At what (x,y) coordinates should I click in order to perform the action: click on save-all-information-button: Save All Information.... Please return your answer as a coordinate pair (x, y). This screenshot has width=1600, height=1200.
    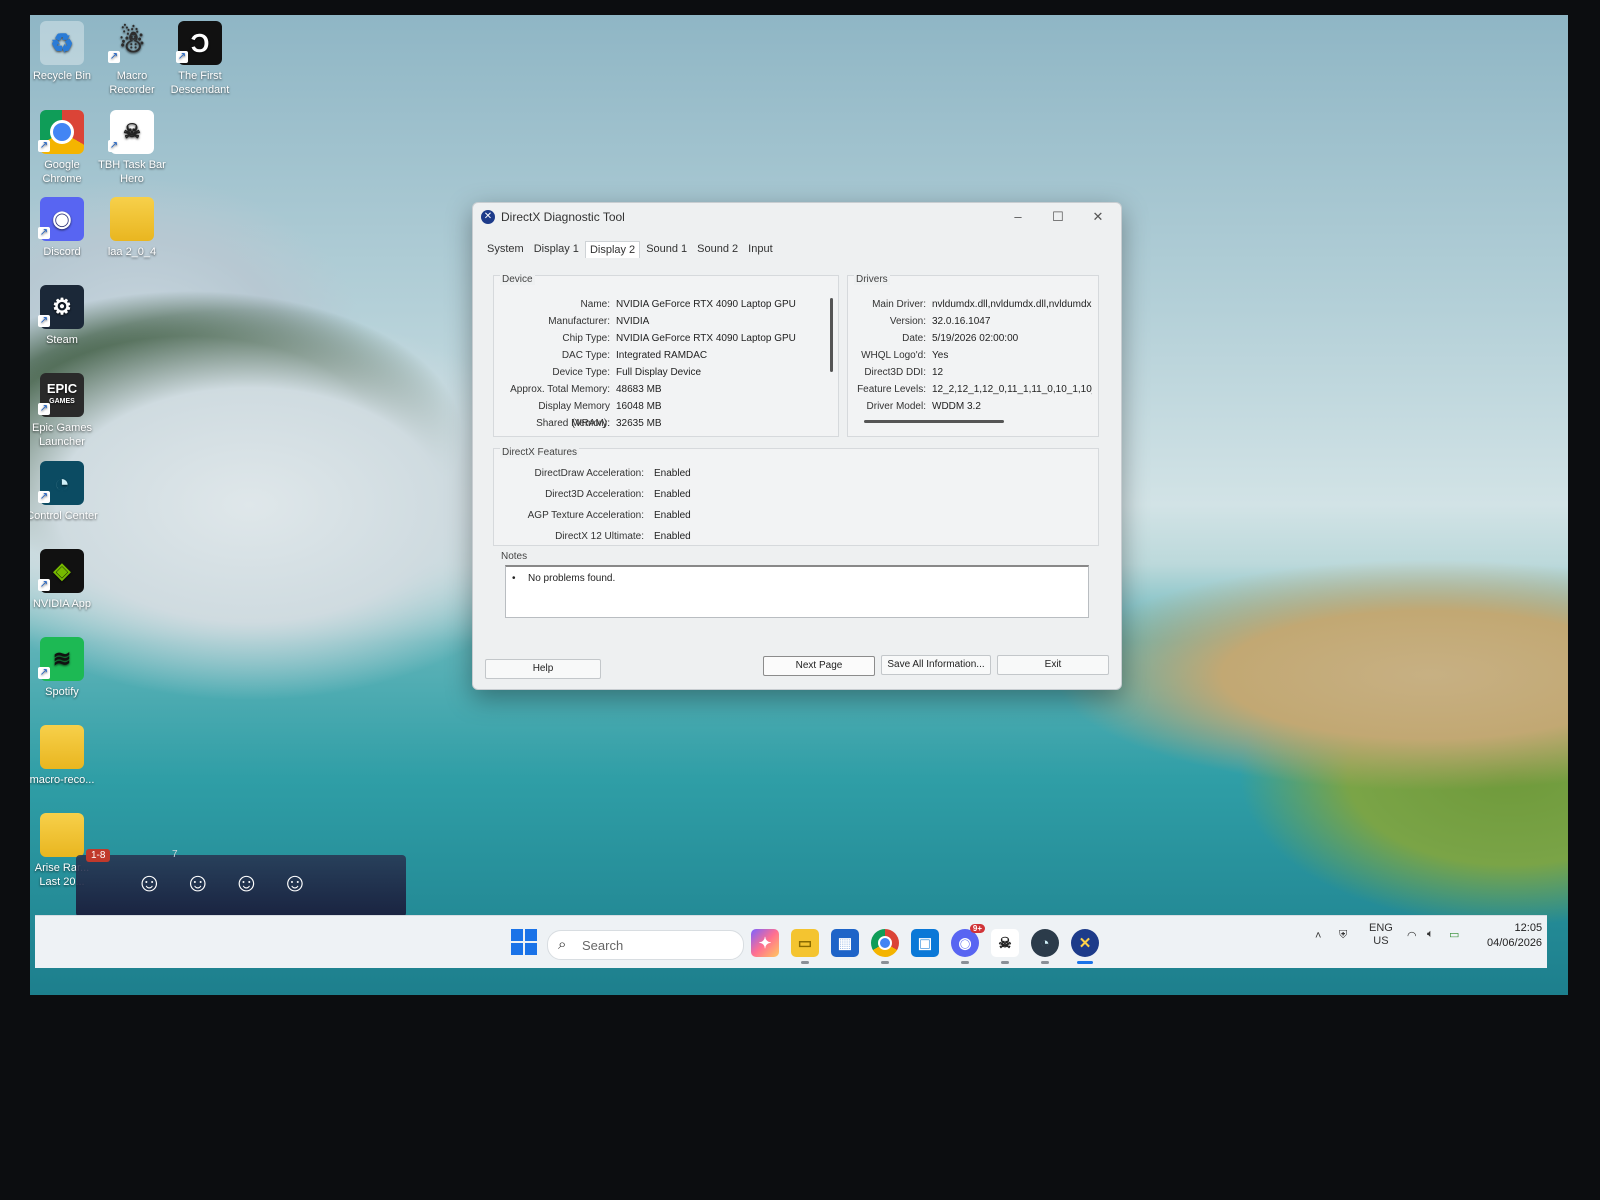
    Looking at the image, I should click on (936, 665).